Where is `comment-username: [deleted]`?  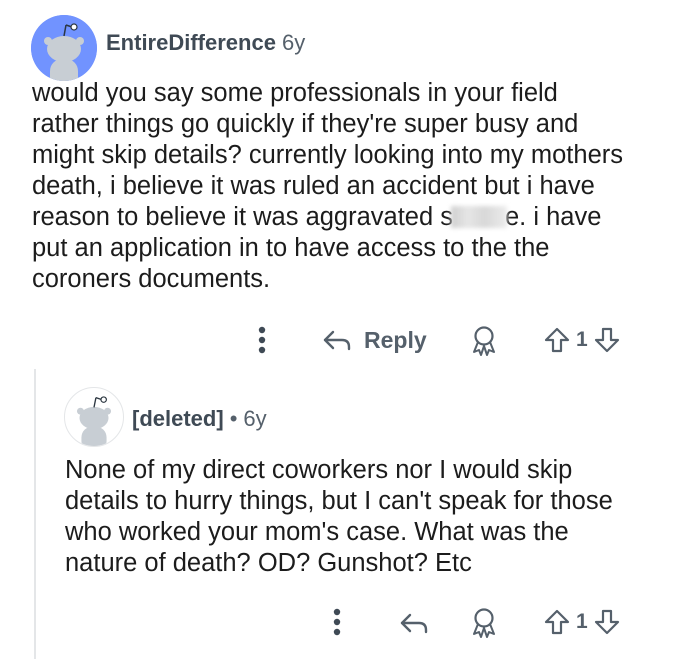 comment-username: [deleted] is located at coordinates (178, 418).